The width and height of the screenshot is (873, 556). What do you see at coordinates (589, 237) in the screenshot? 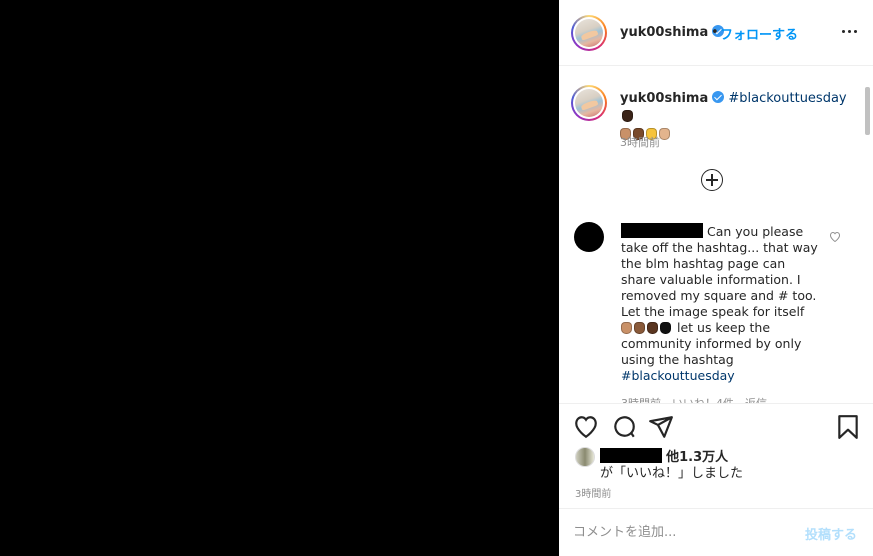
I see `comment-avatar` at bounding box center [589, 237].